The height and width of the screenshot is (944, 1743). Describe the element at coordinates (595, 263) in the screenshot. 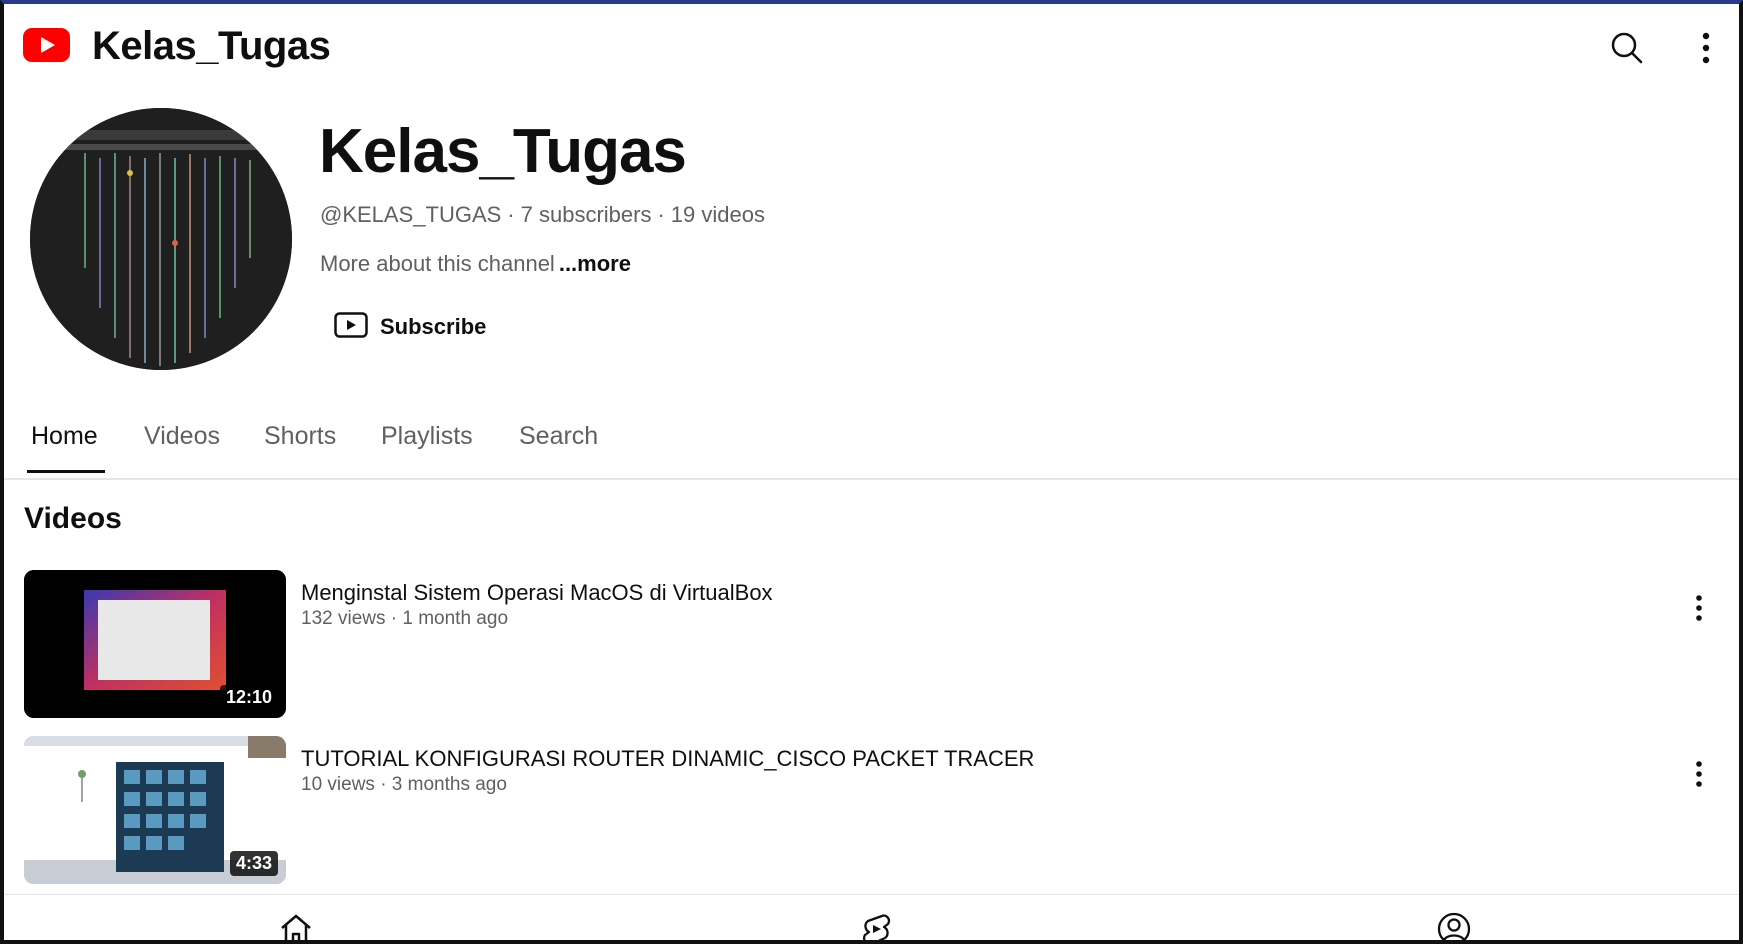

I see `about-more-link: ...more` at that location.